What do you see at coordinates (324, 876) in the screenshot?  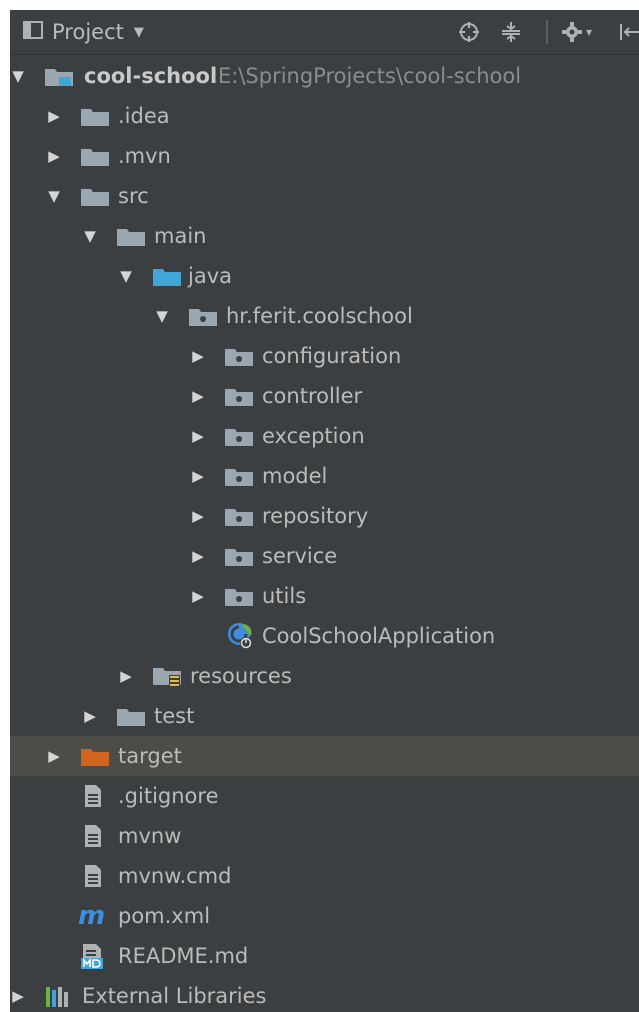 I see `tree-item-mvnw-cmd: mvnw.cmd` at bounding box center [324, 876].